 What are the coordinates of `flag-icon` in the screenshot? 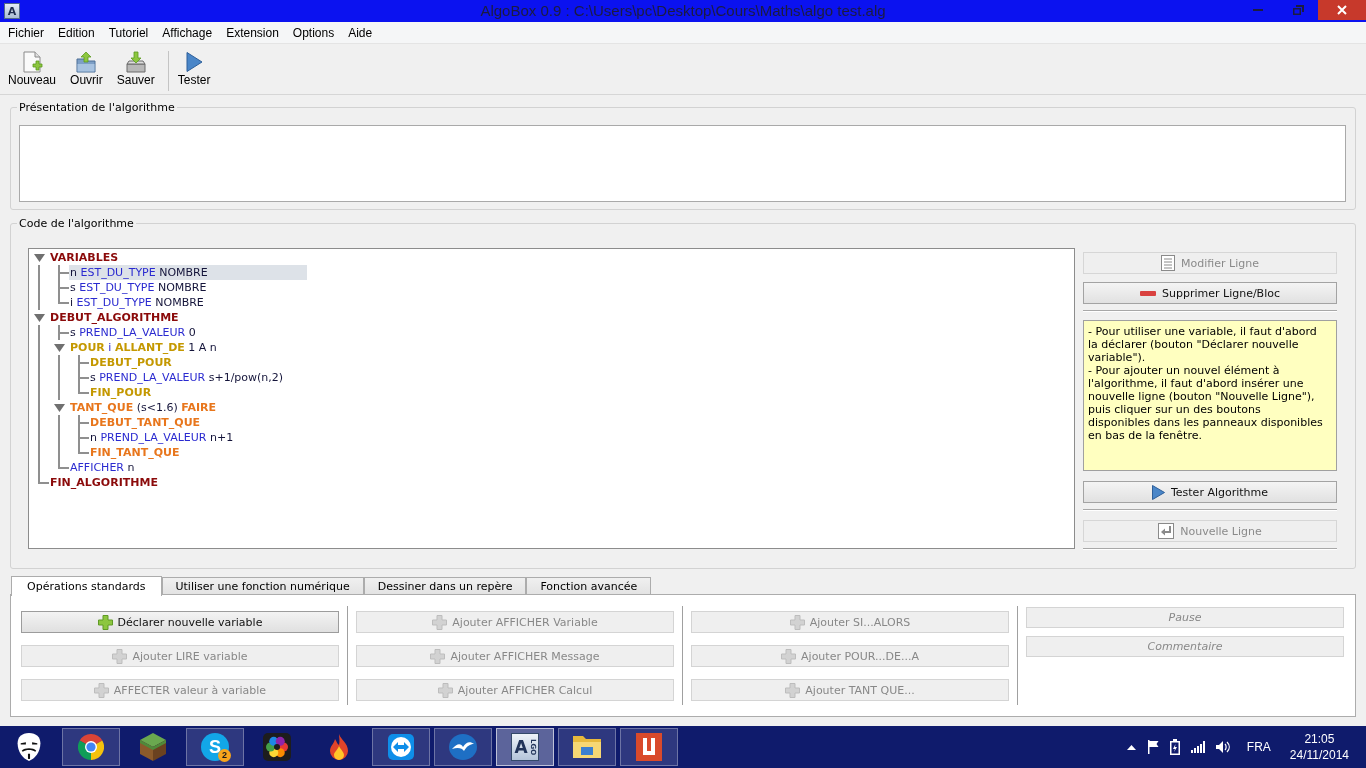 It's located at (1152, 747).